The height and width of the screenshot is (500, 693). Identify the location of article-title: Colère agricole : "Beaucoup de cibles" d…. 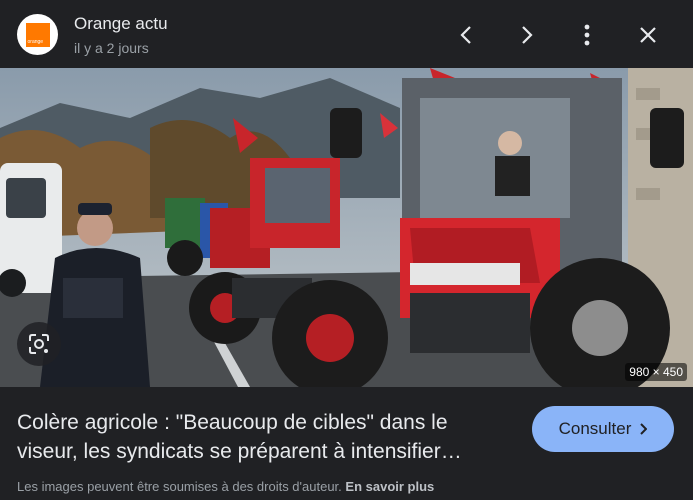
(262, 437).